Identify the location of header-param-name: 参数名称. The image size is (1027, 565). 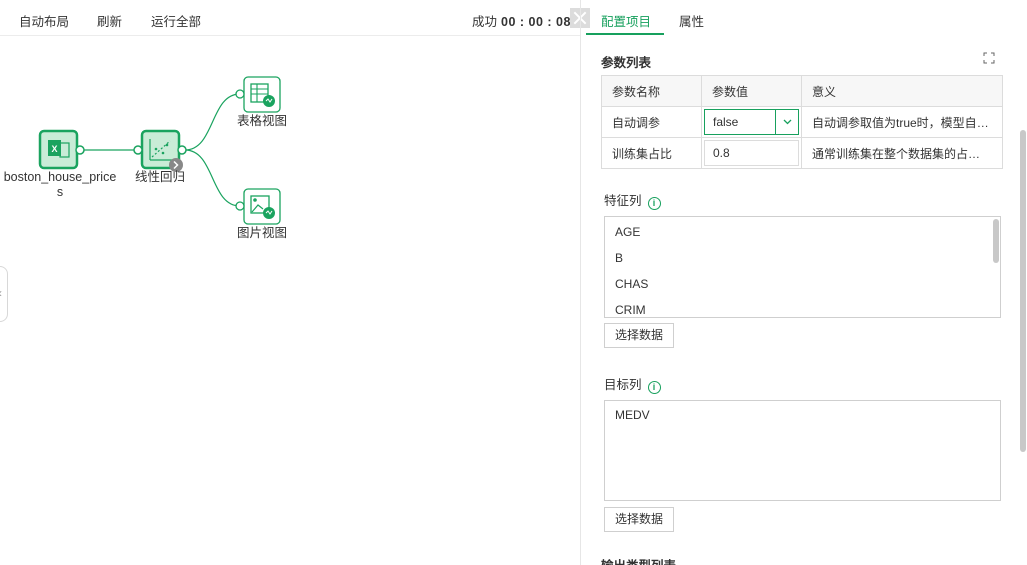
(651, 91).